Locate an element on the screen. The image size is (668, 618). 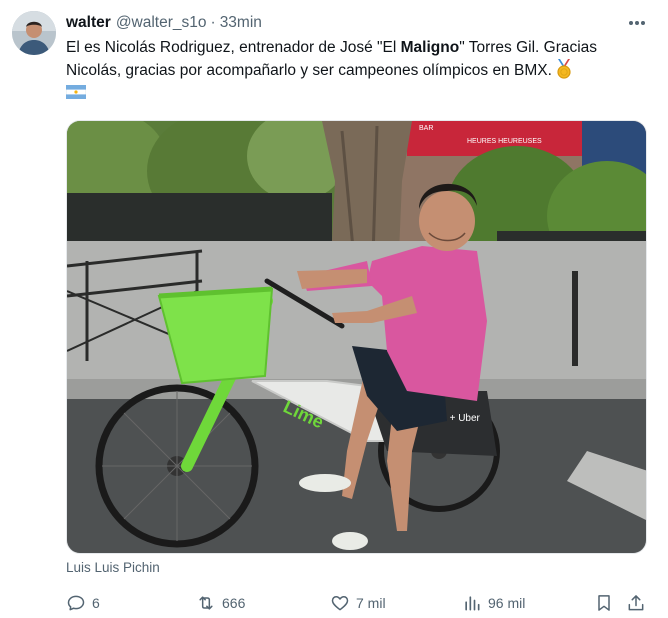
reply-count: 6 is located at coordinates (96, 603).